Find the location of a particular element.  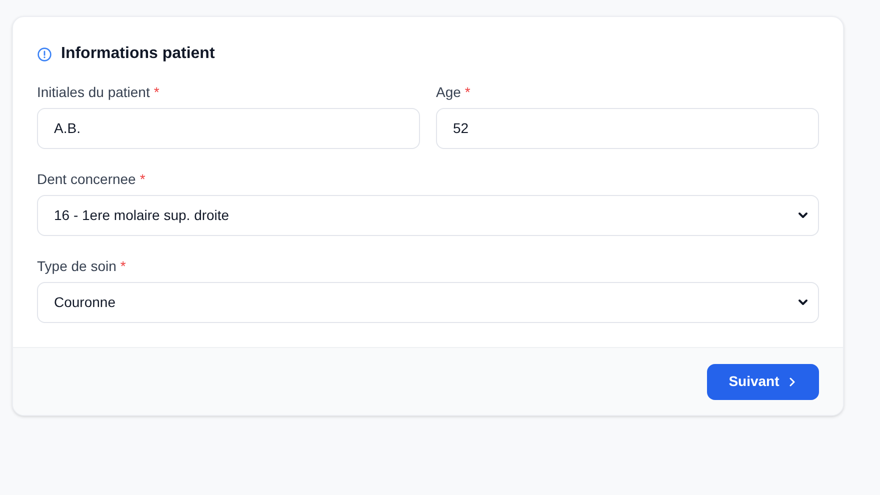

chevron-right-icon is located at coordinates (792, 381).